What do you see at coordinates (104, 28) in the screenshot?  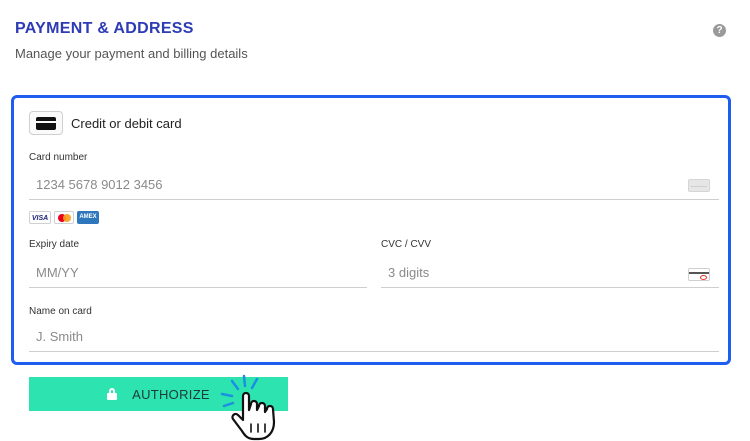 I see `page-title: PAYMENT & ADDRESS` at bounding box center [104, 28].